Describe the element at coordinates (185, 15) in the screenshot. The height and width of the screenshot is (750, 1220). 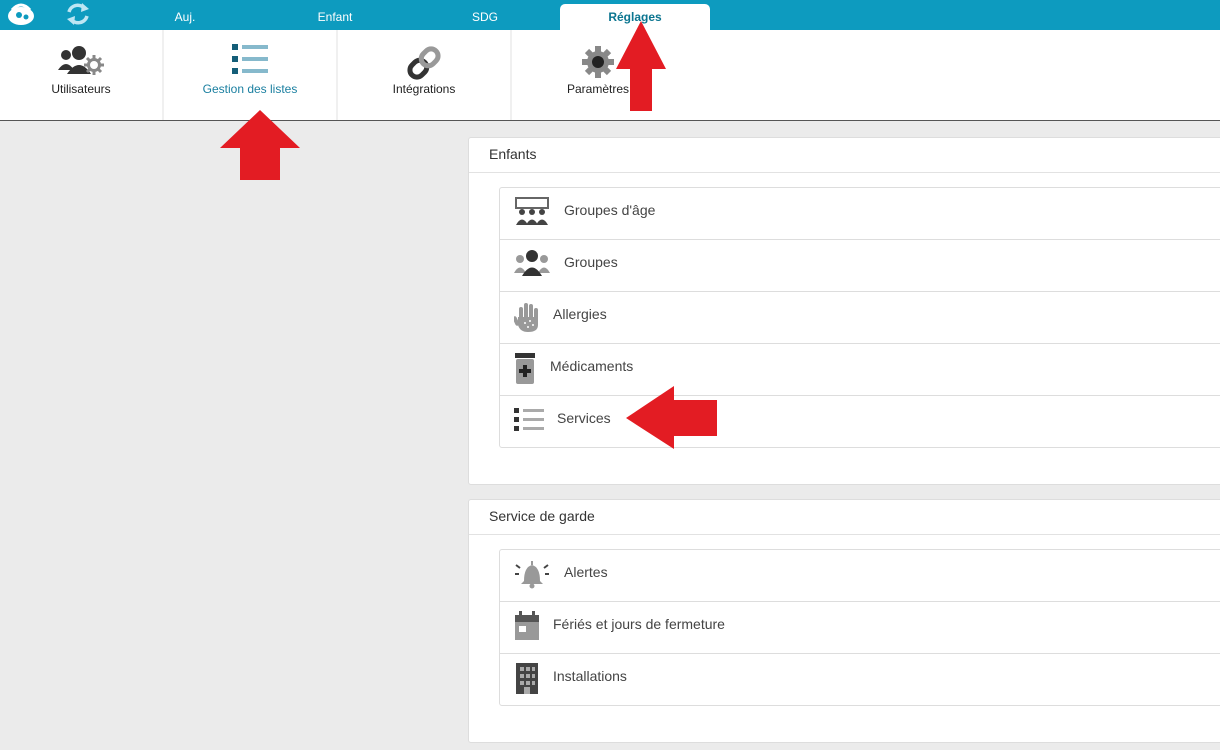
I see `tab-auj: Auj.` at that location.